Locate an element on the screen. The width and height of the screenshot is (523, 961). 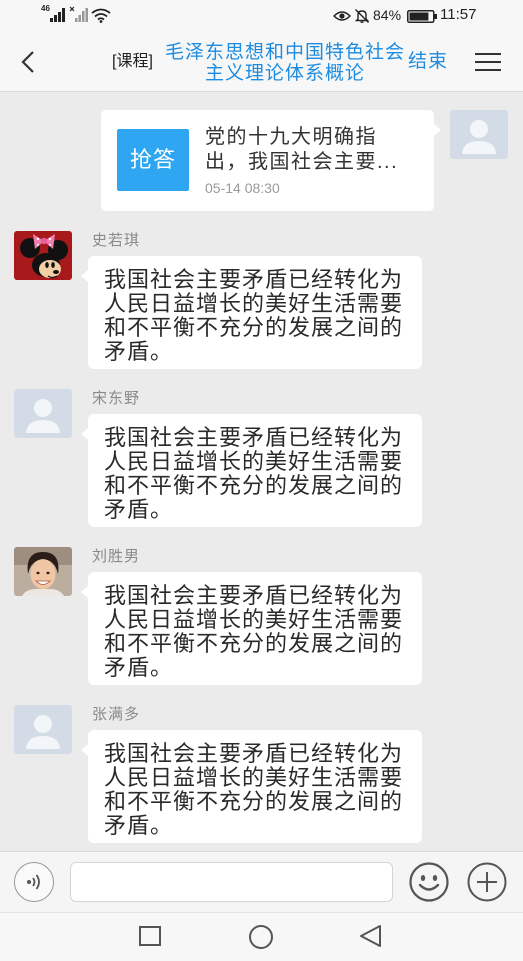
more-button is located at coordinates (487, 882).